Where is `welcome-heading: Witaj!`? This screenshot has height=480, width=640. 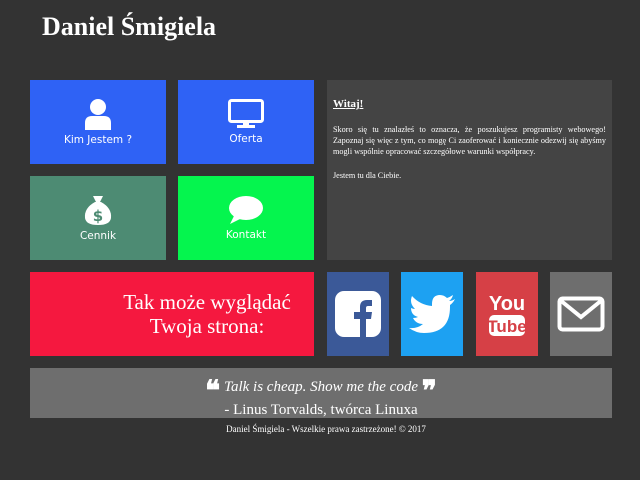 welcome-heading: Witaj! is located at coordinates (348, 104).